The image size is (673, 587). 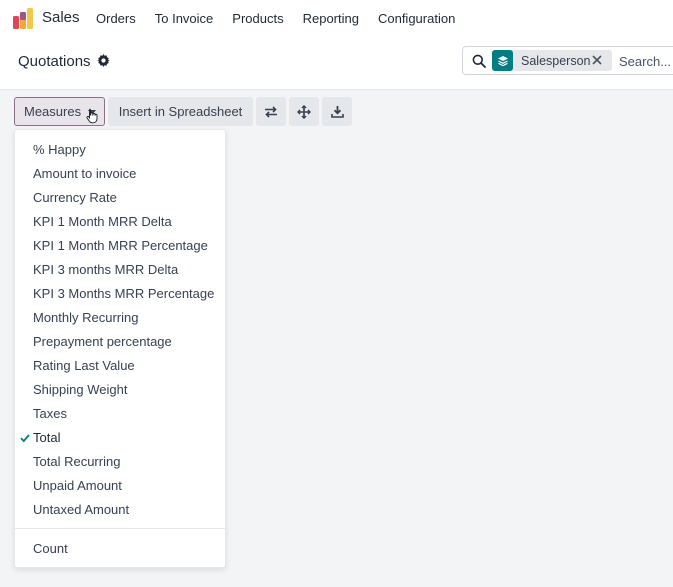 I want to click on expand-all-button, so click(x=304, y=111).